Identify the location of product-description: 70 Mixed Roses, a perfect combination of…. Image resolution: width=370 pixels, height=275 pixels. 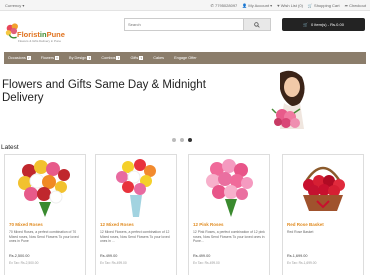
(44, 237).